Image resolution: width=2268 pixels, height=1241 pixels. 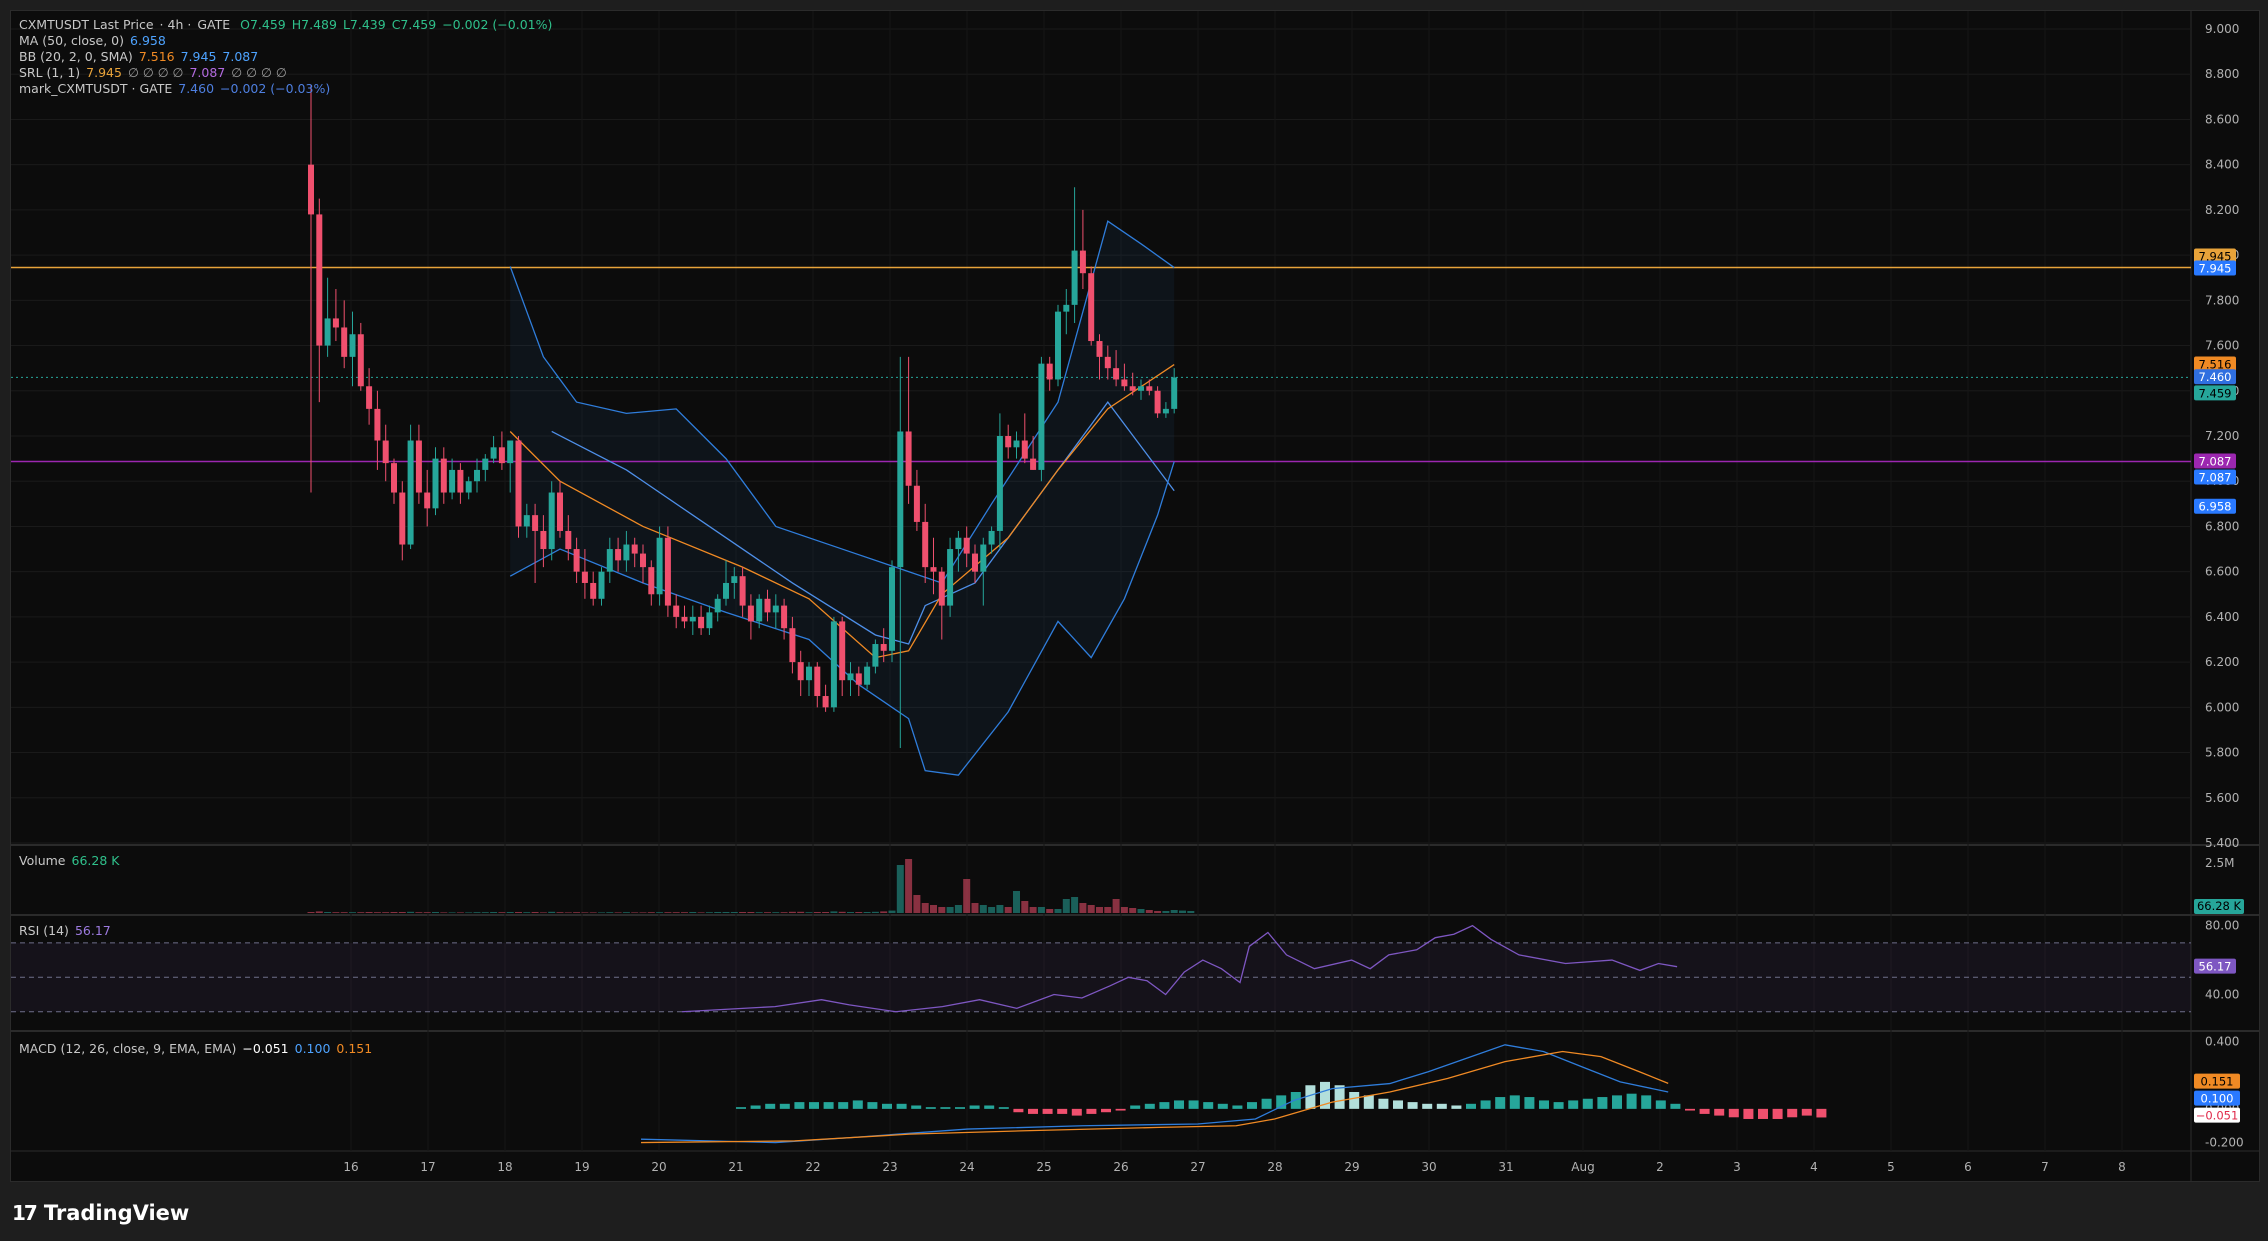 I want to click on legend-bb: BB (20, 2, 0, SMA) 7.516 7.945 7.087, so click(x=141, y=56).